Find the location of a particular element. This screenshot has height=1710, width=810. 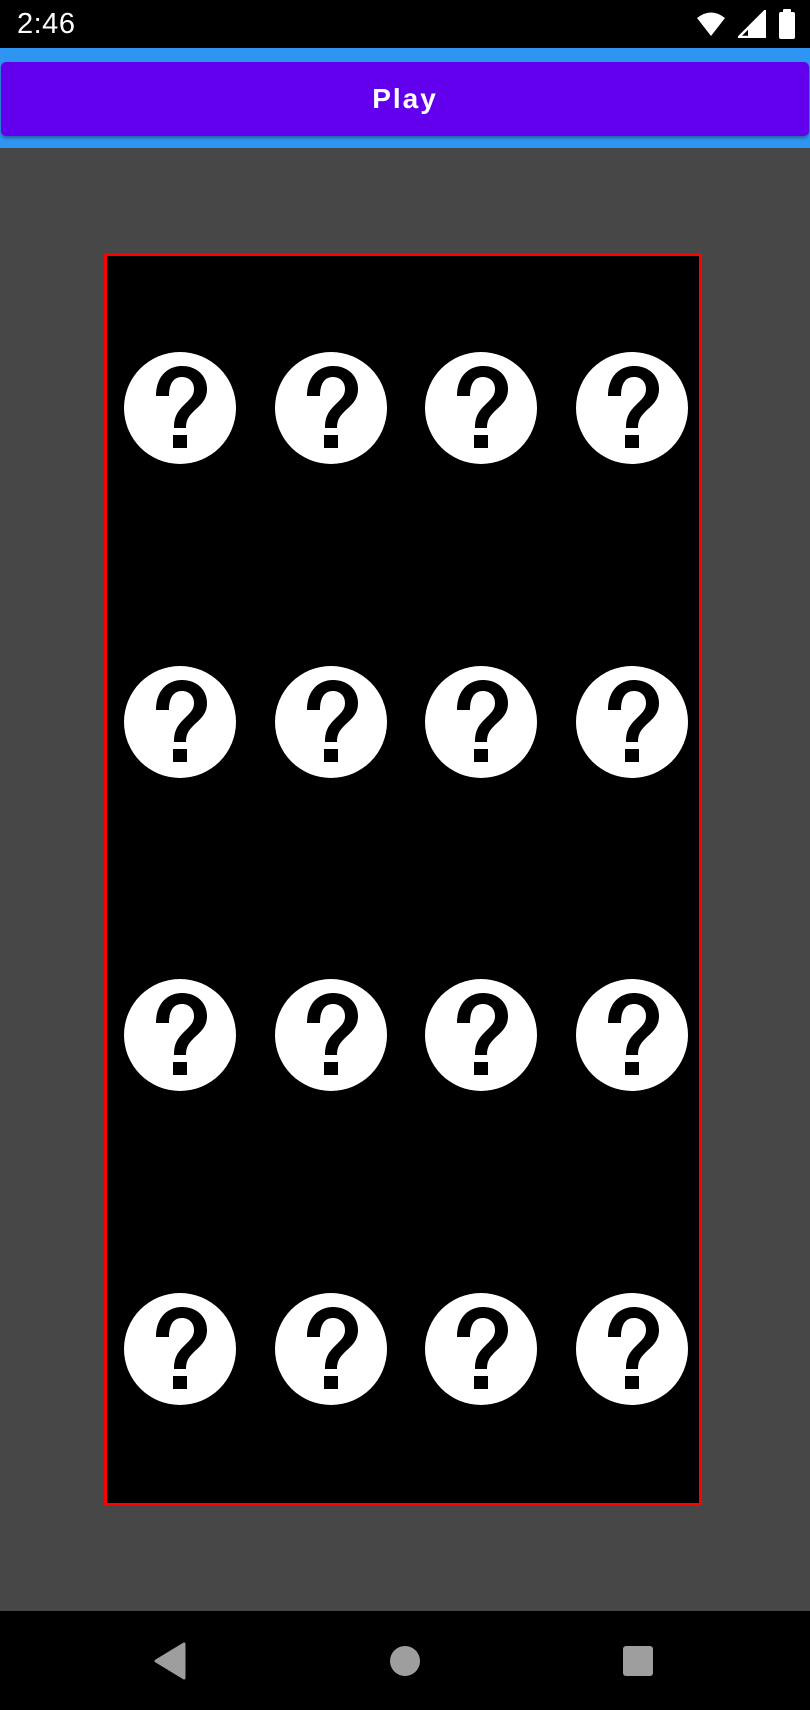

battery-icon is located at coordinates (787, 24).